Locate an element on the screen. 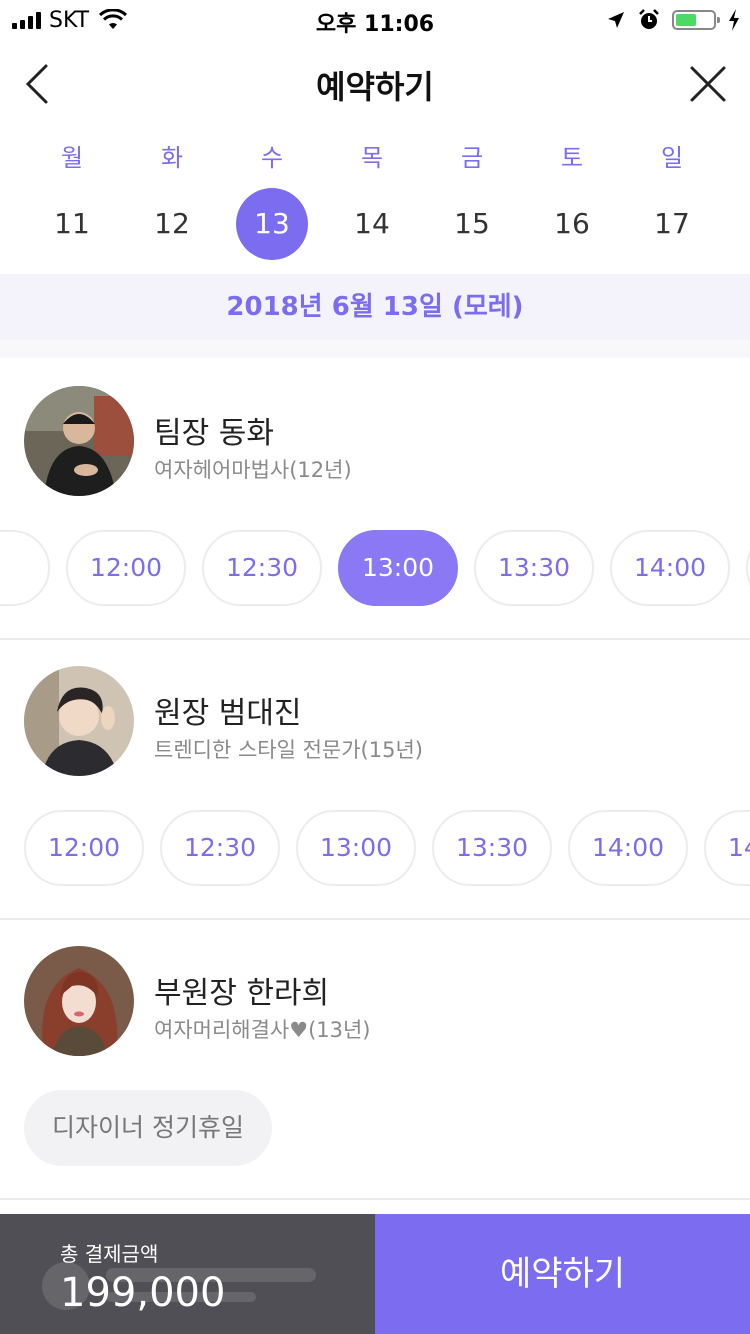 This screenshot has width=750, height=1334. close-icon is located at coordinates (708, 84).